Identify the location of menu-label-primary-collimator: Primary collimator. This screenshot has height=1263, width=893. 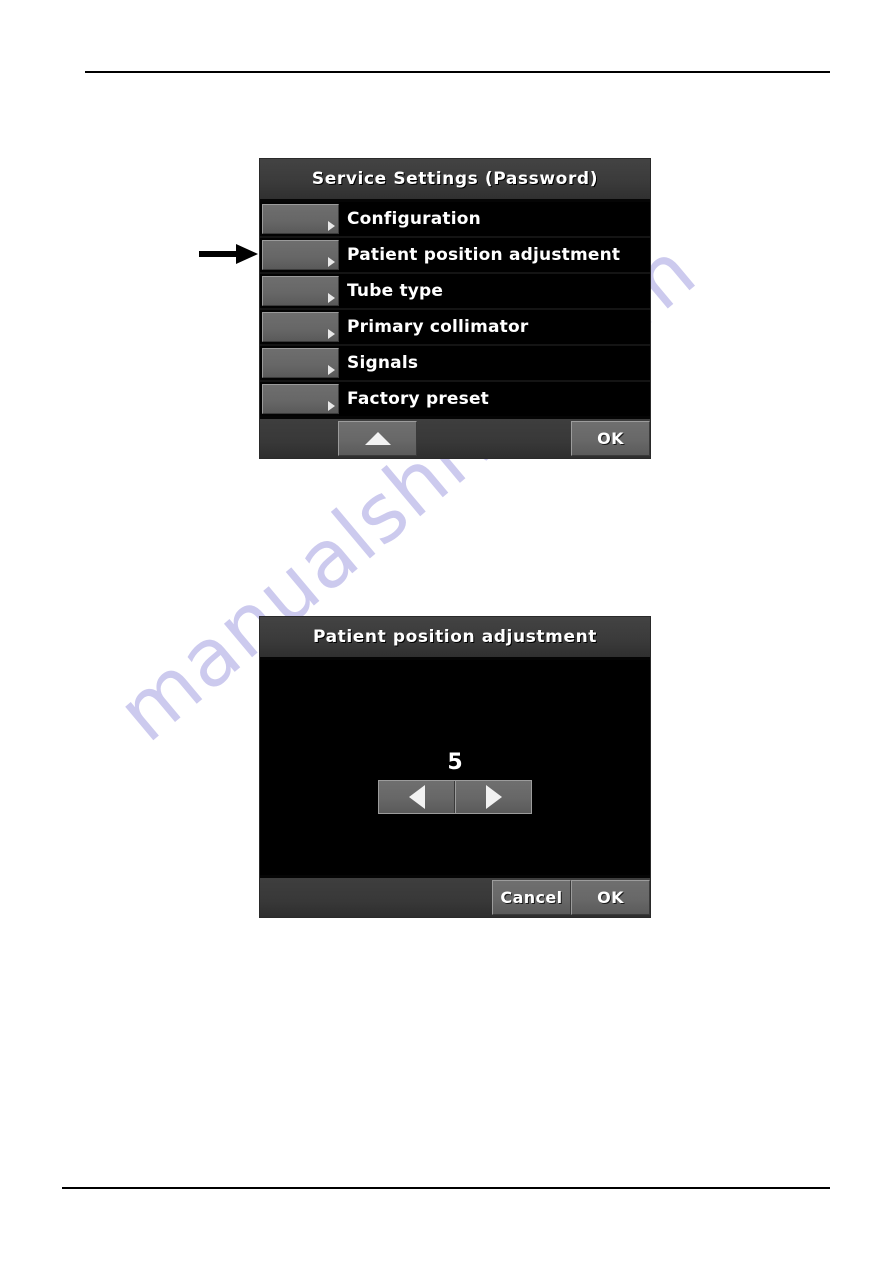
(494, 327).